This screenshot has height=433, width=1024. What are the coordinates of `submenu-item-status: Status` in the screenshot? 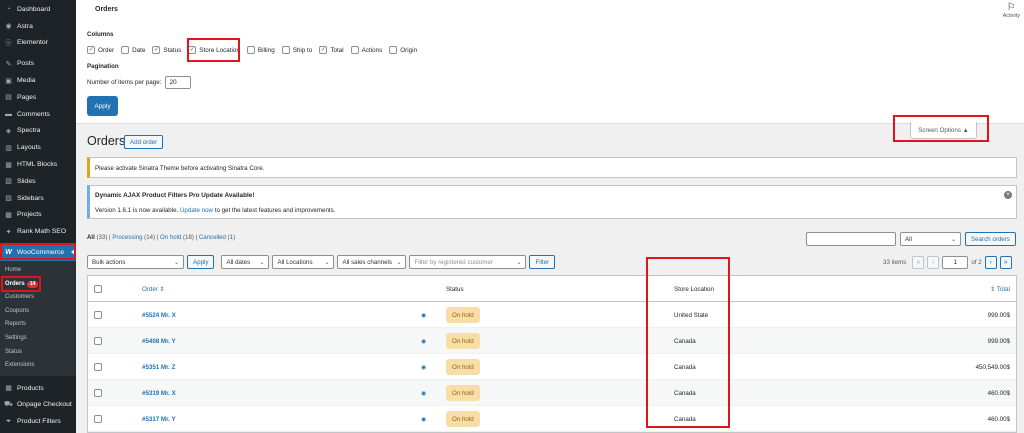 It's located at (38, 353).